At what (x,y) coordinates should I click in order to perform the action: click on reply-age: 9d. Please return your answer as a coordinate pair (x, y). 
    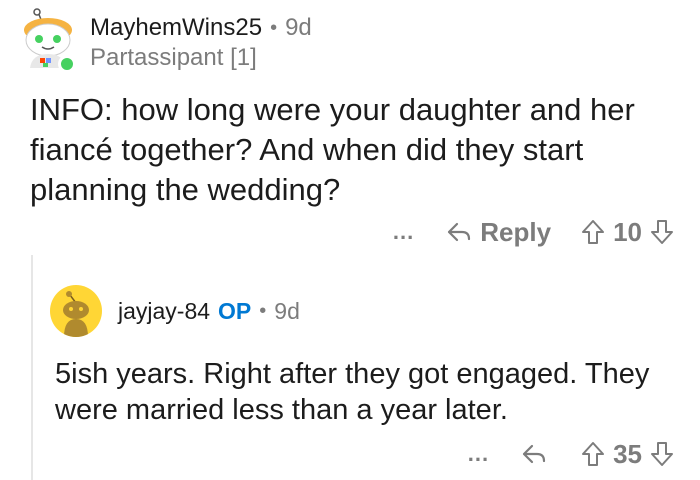
    Looking at the image, I should click on (287, 311).